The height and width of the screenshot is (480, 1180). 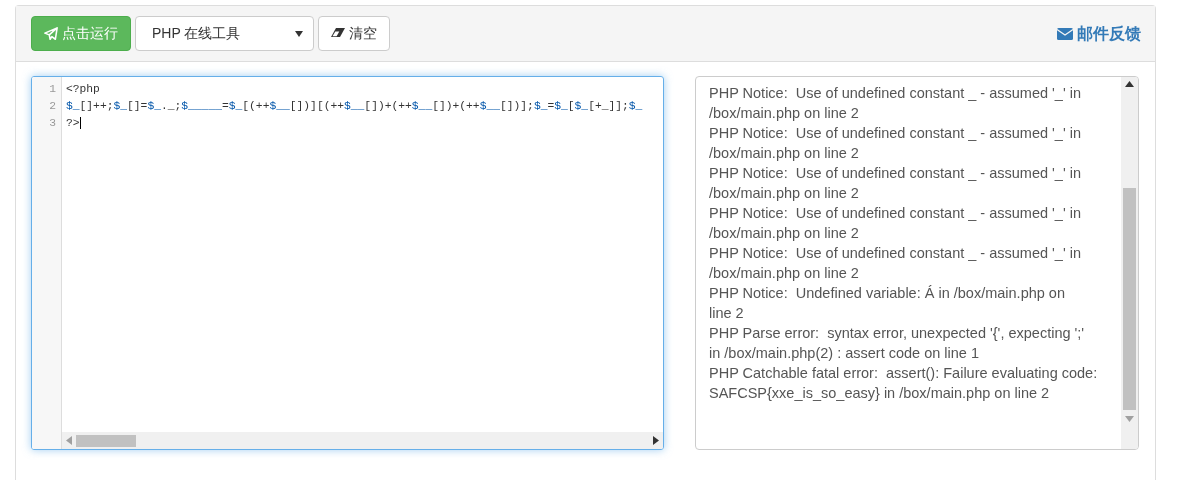 I want to click on vertical-scrollbar, so click(x=1129, y=263).